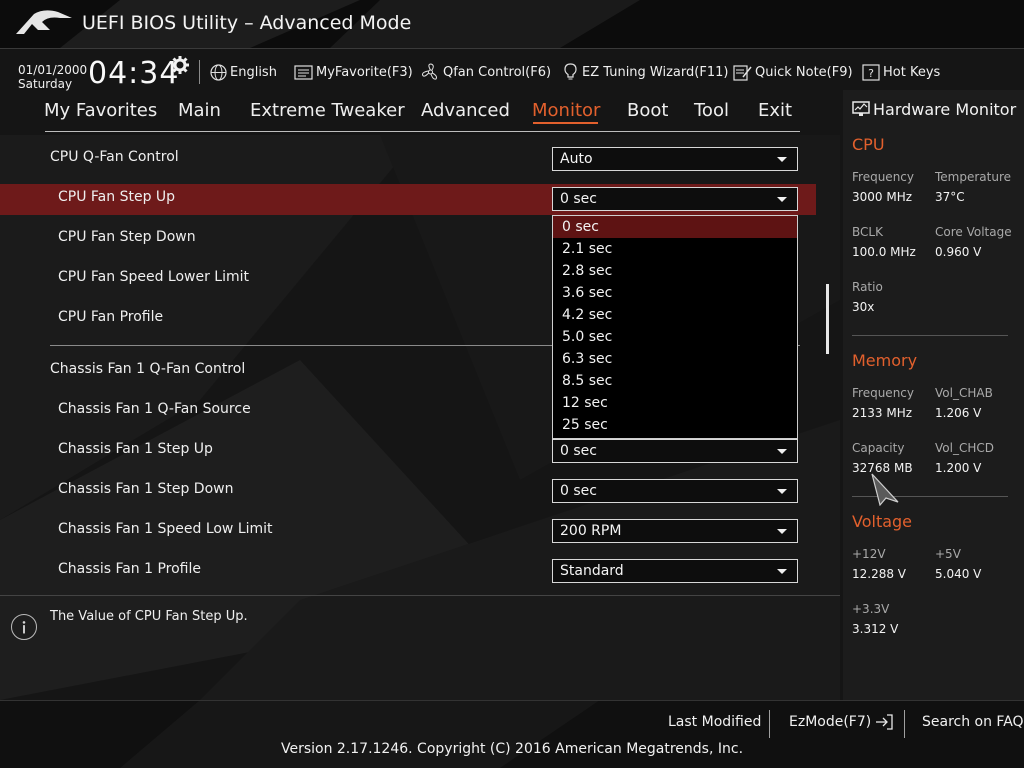 The width and height of the screenshot is (1024, 768). What do you see at coordinates (675, 159) in the screenshot?
I see `cpu-qfan-control-select: Auto` at bounding box center [675, 159].